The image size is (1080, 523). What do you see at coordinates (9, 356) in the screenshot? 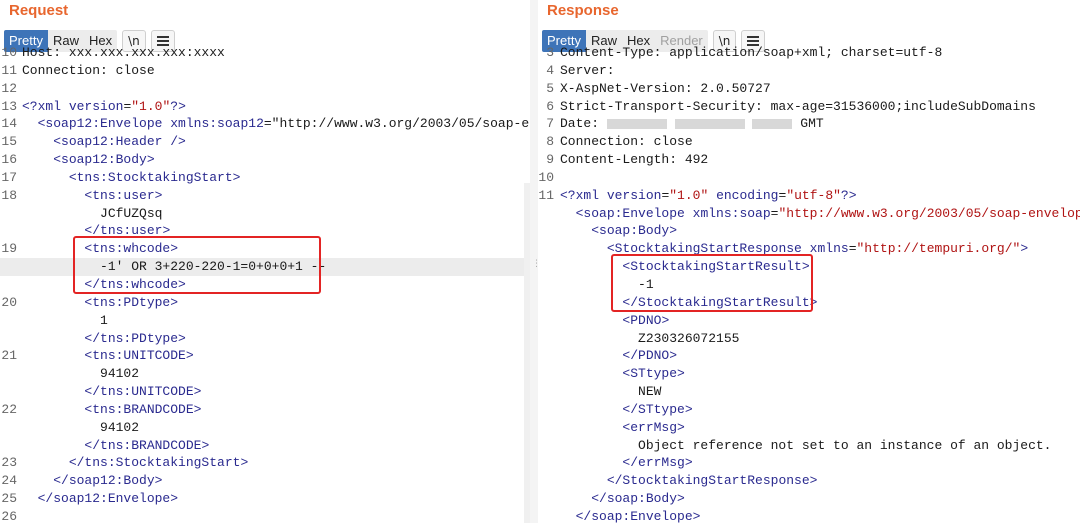
I see `line-number: 21` at bounding box center [9, 356].